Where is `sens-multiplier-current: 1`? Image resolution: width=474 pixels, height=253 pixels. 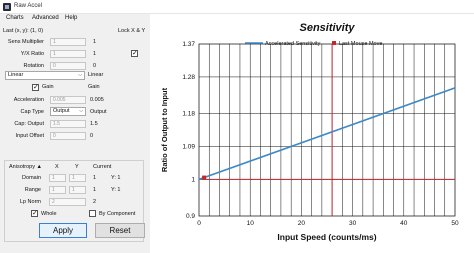 sens-multiplier-current: 1 is located at coordinates (95, 42).